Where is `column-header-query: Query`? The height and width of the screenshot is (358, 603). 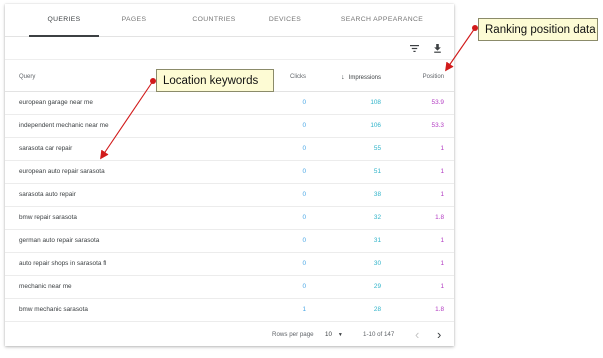
column-header-query: Query is located at coordinates (27, 77).